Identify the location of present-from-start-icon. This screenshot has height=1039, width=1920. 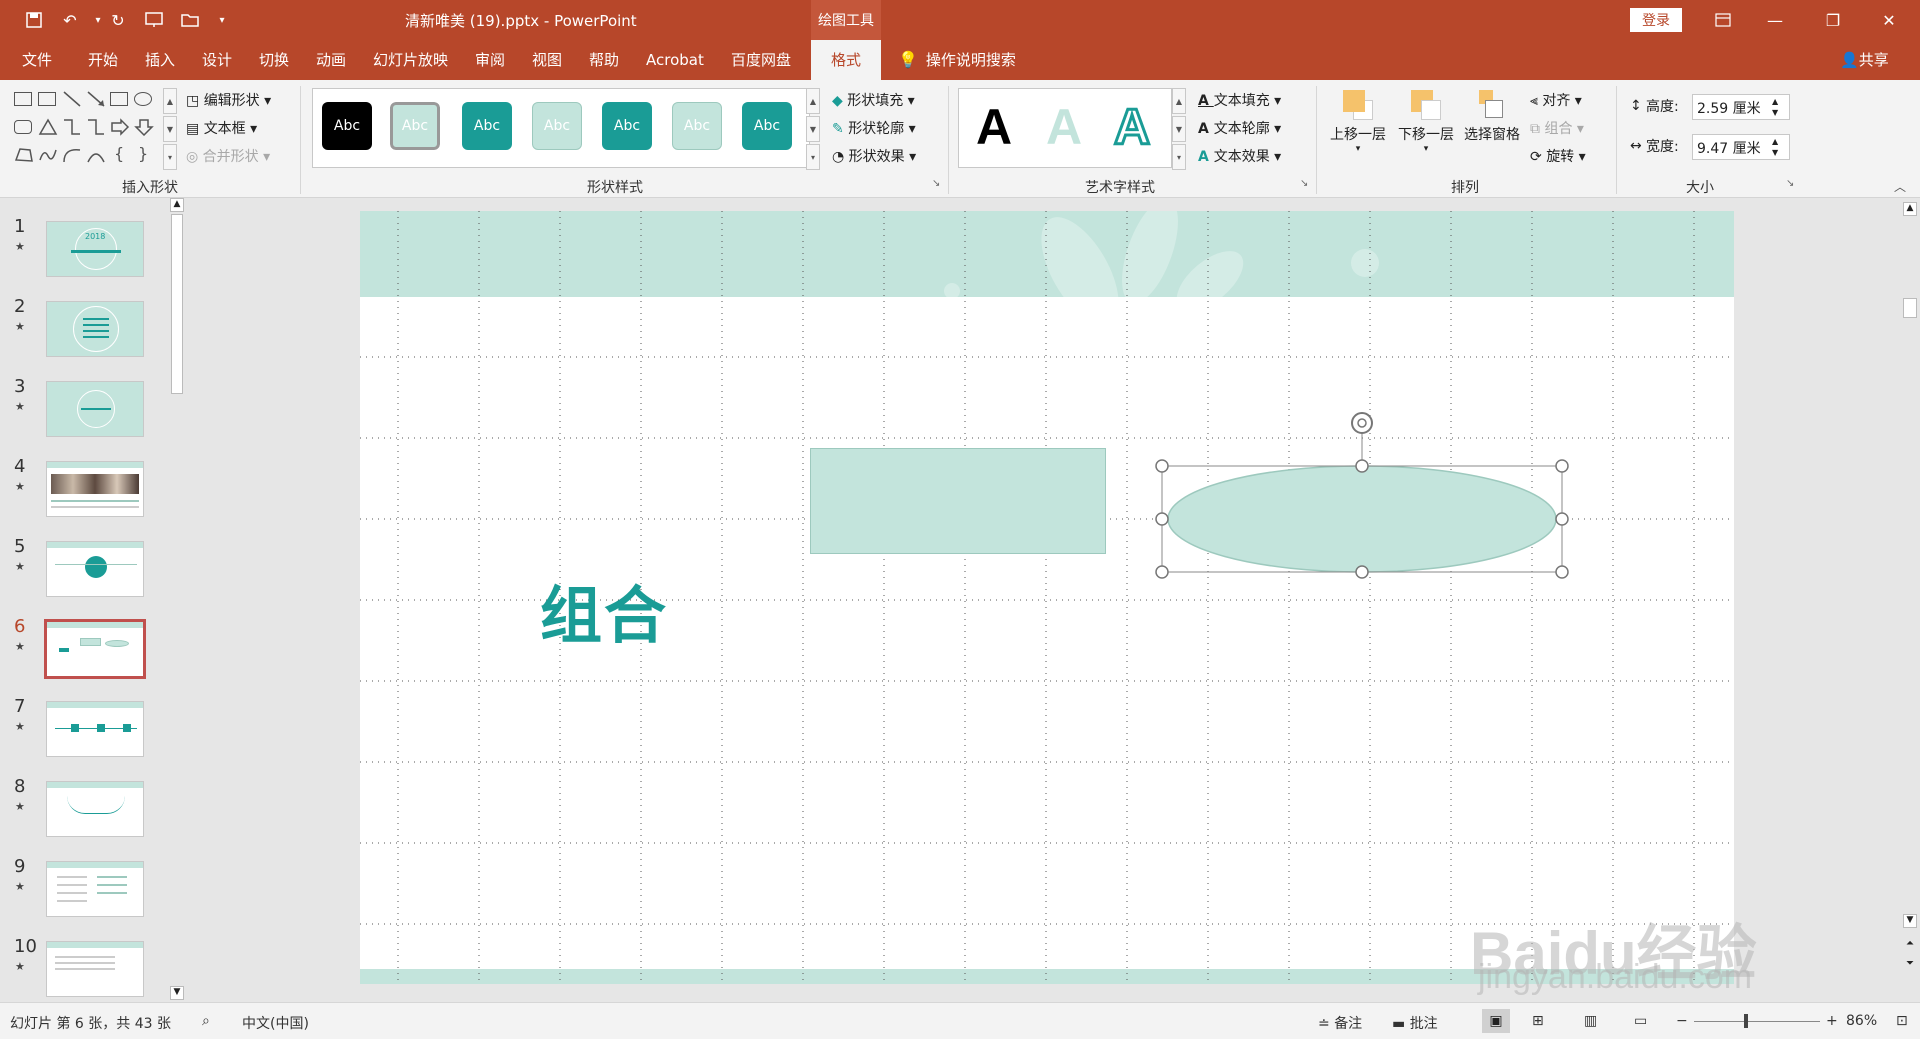
(154, 20).